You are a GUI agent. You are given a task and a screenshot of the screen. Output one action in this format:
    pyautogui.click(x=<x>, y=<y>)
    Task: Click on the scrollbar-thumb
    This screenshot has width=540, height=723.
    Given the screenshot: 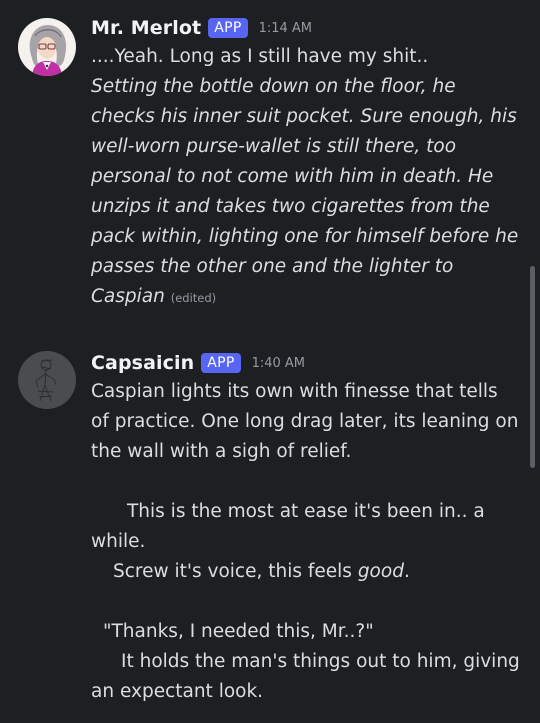 What is the action you would take?
    pyautogui.click(x=532, y=367)
    